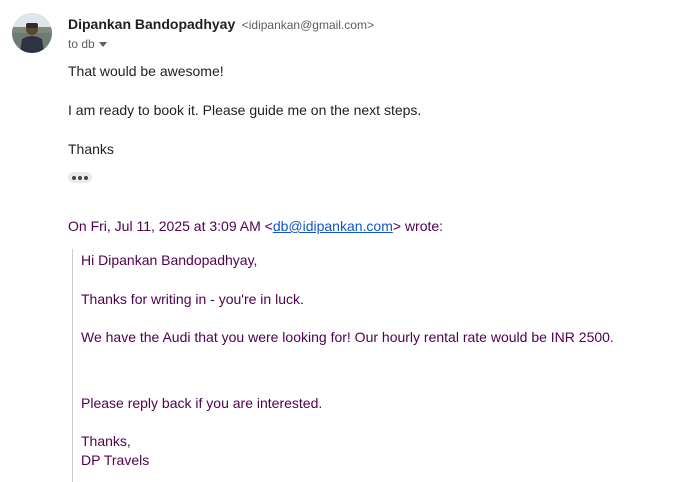 This screenshot has height=482, width=696. I want to click on attribution-suffix: > wrote:, so click(418, 226).